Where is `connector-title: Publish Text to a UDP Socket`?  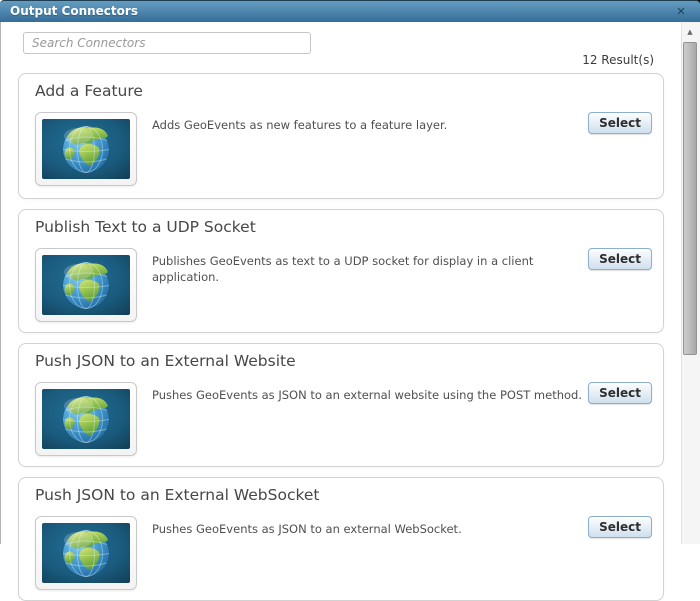
connector-title: Publish Text to a UDP Socket is located at coordinates (145, 227).